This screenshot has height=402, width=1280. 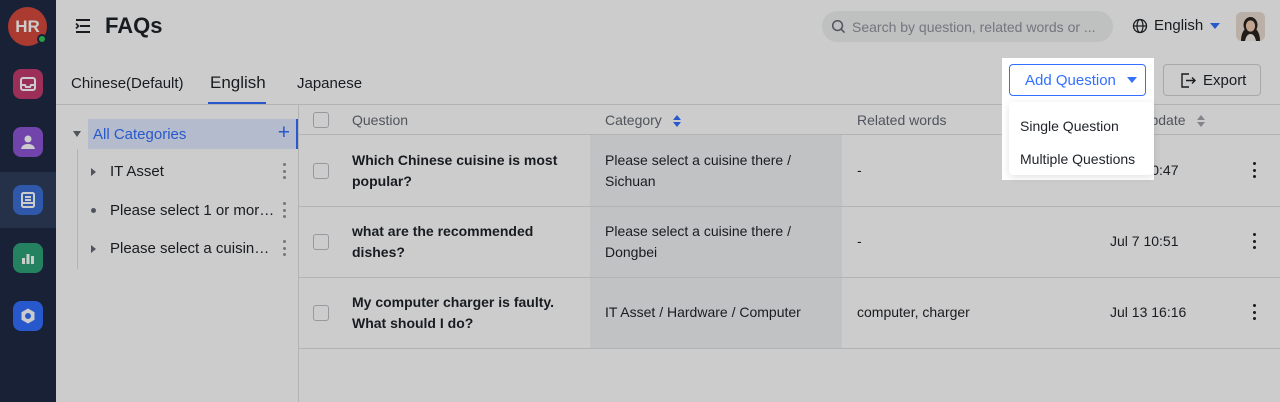 I want to click on add-question-menu: Single Question Multiple Questions, so click(x=1081, y=138).